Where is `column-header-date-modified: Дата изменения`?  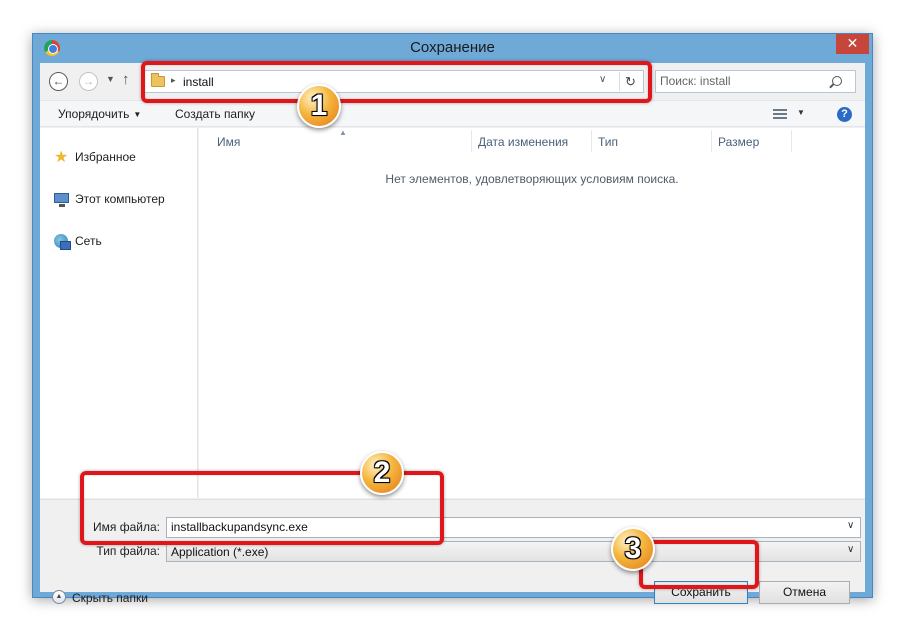 column-header-date-modified: Дата изменения is located at coordinates (523, 142).